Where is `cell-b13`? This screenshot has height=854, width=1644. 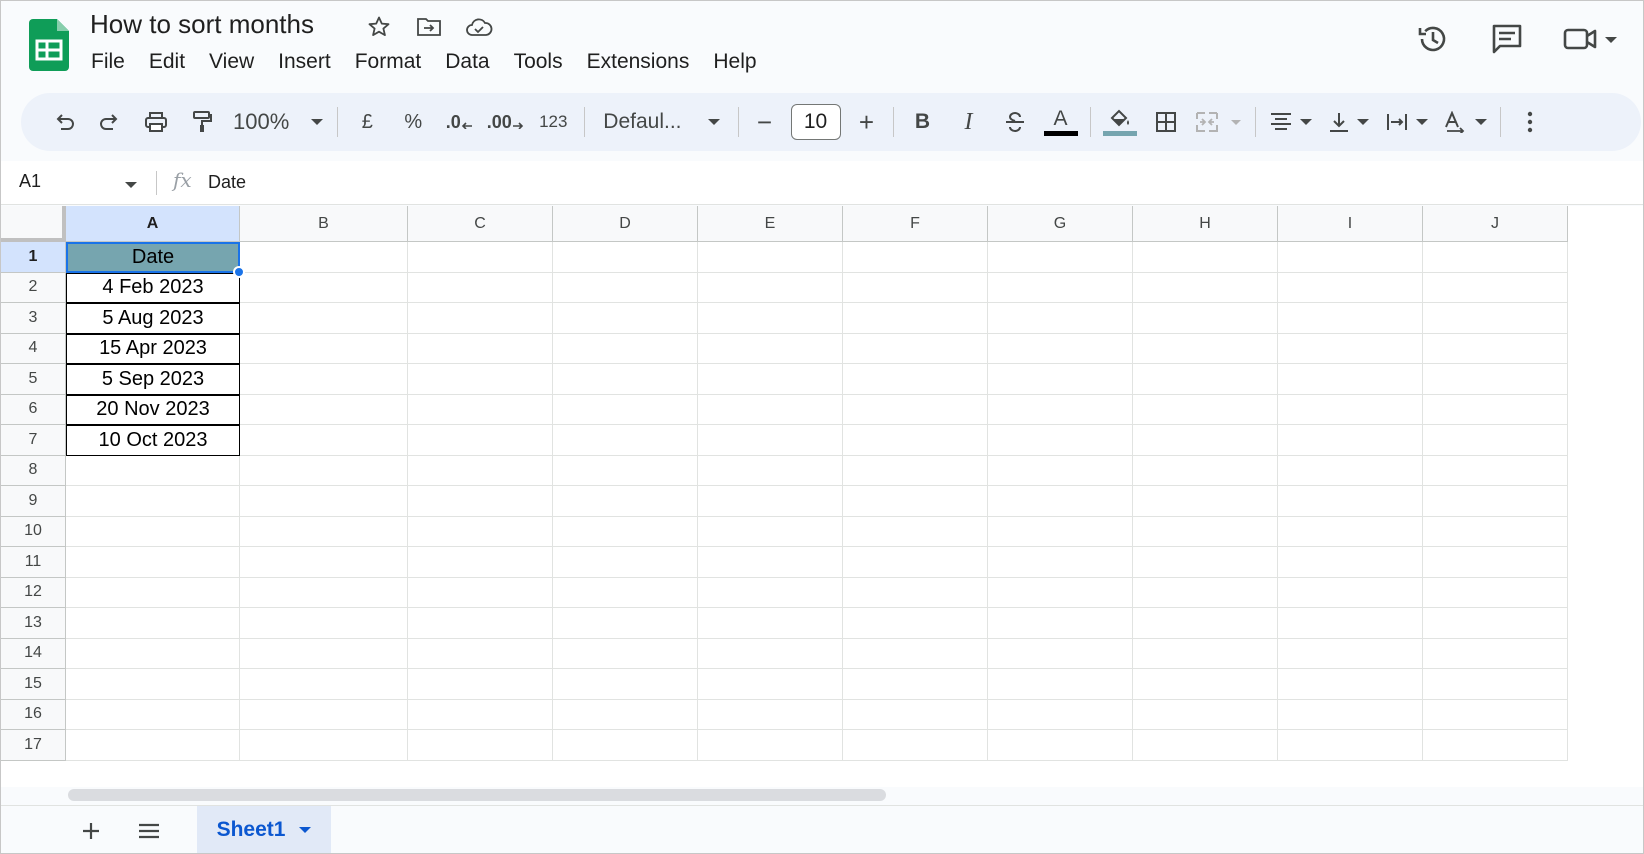
cell-b13 is located at coordinates (324, 623).